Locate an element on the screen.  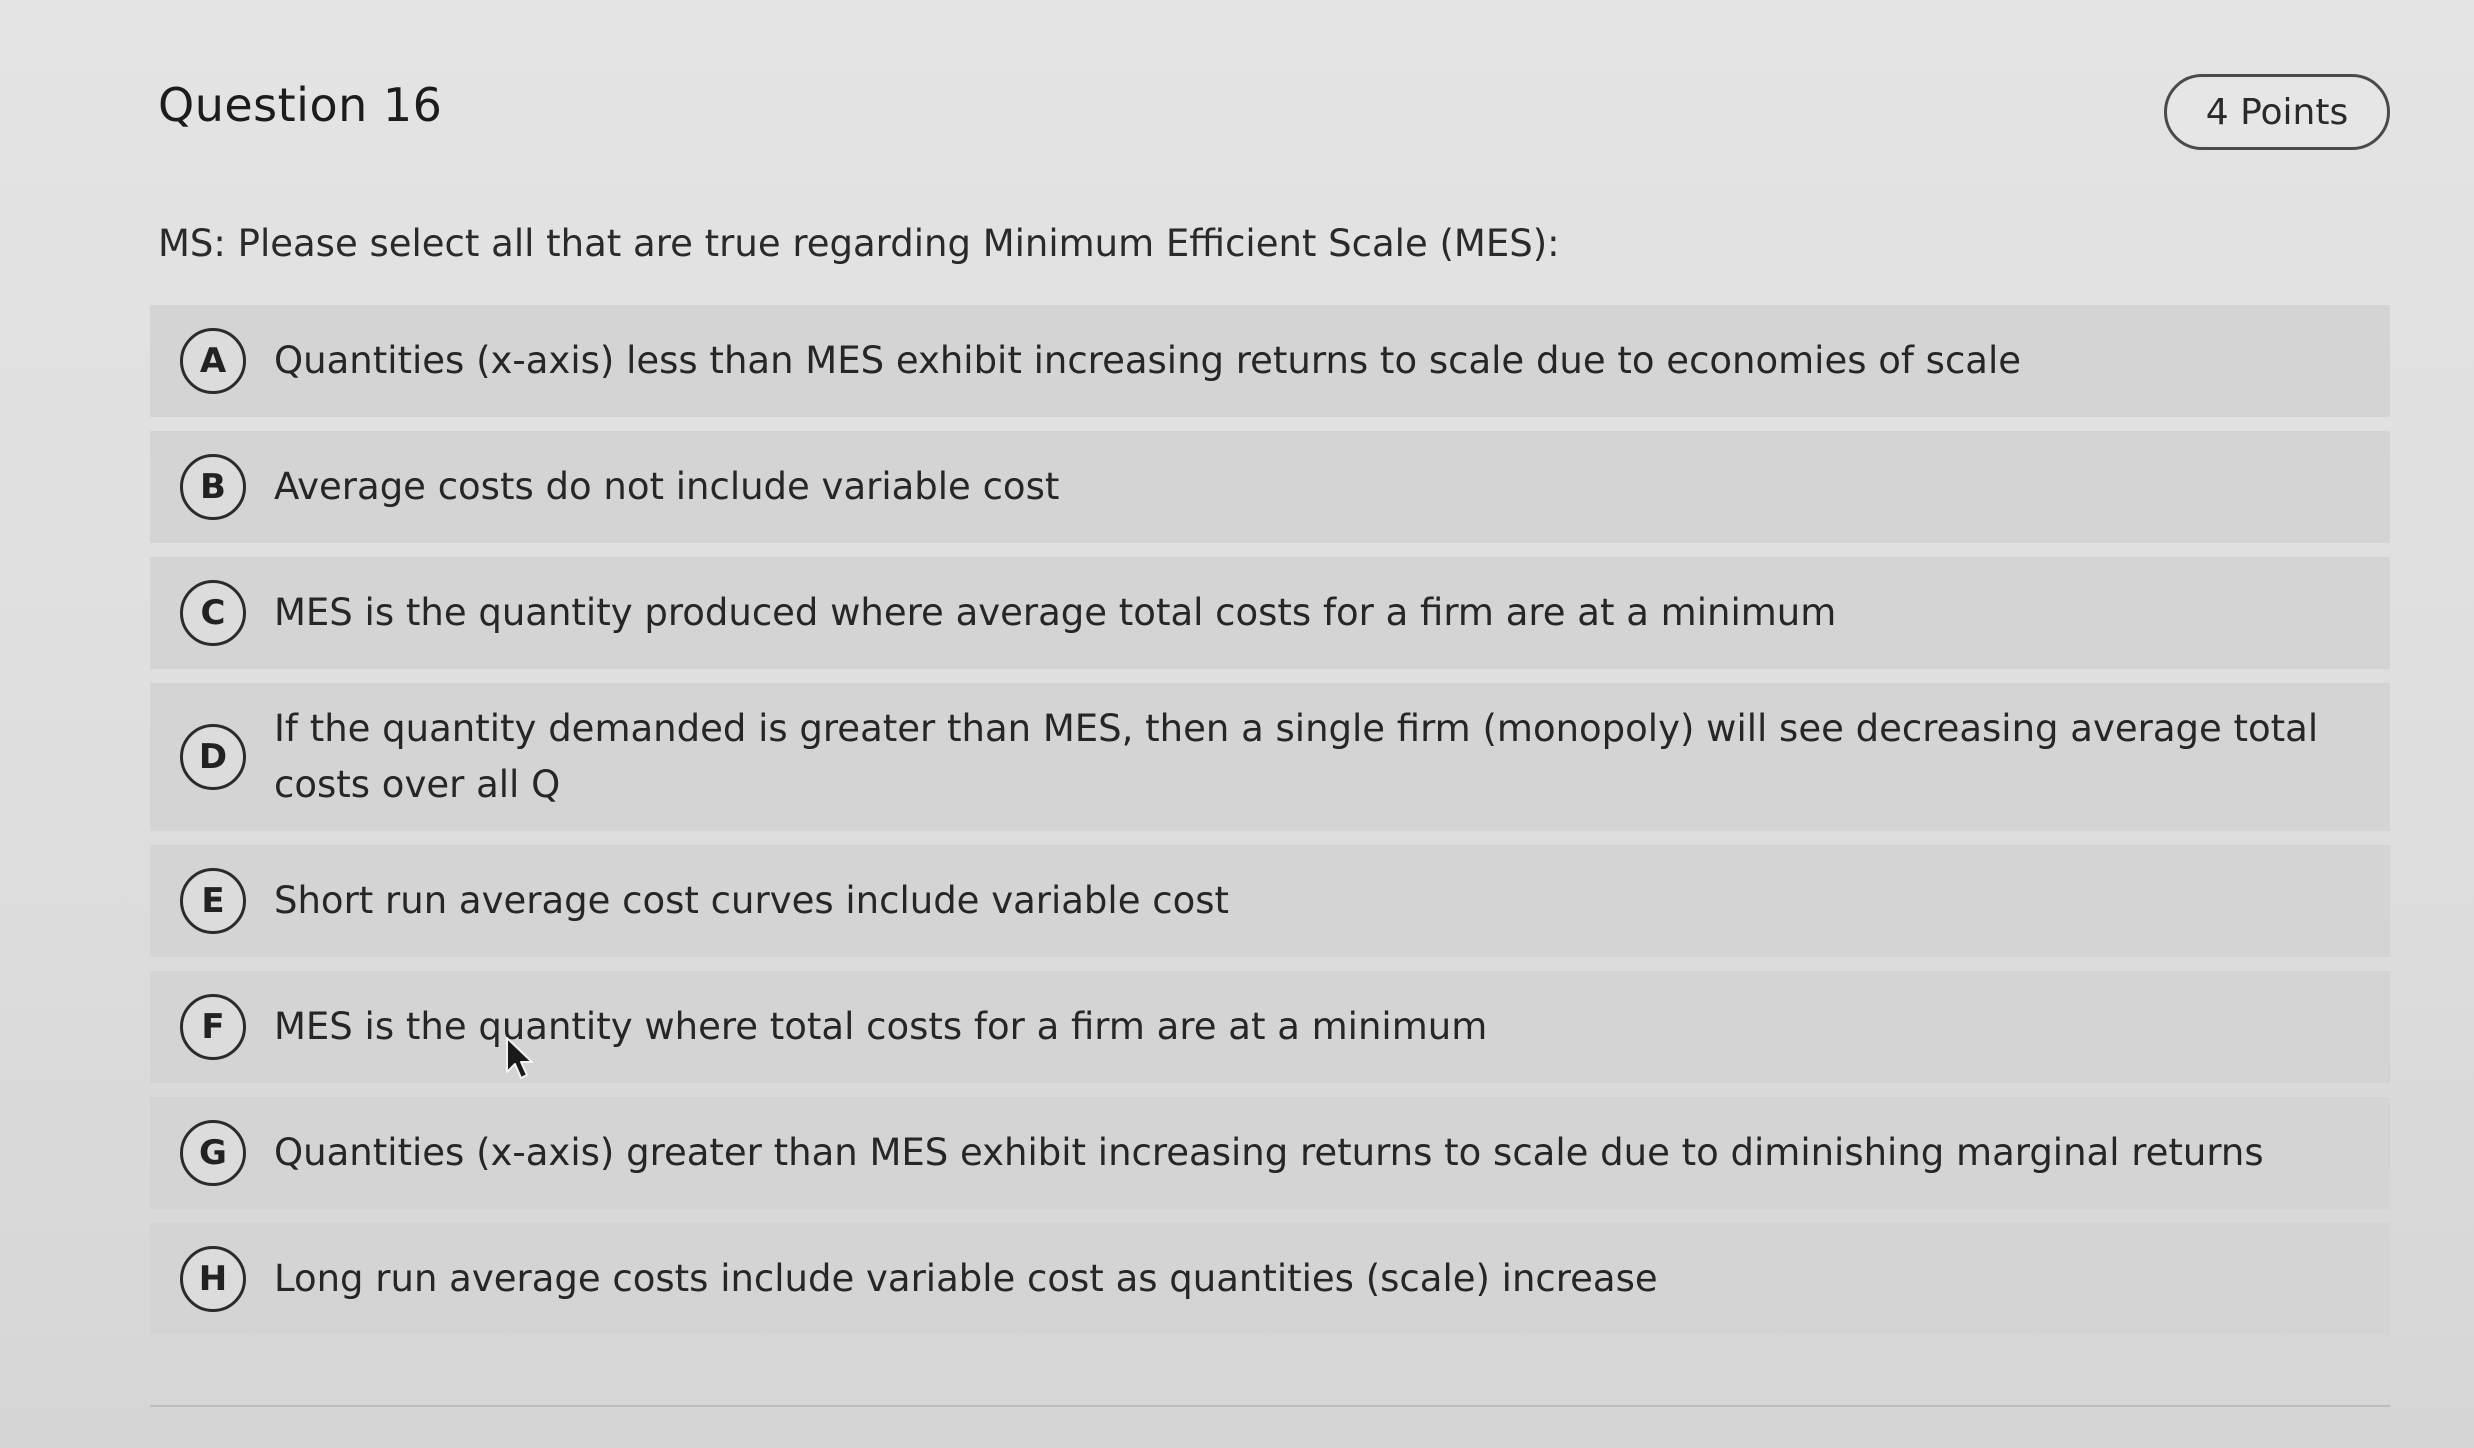
option-f-letter: F is located at coordinates (213, 1027).